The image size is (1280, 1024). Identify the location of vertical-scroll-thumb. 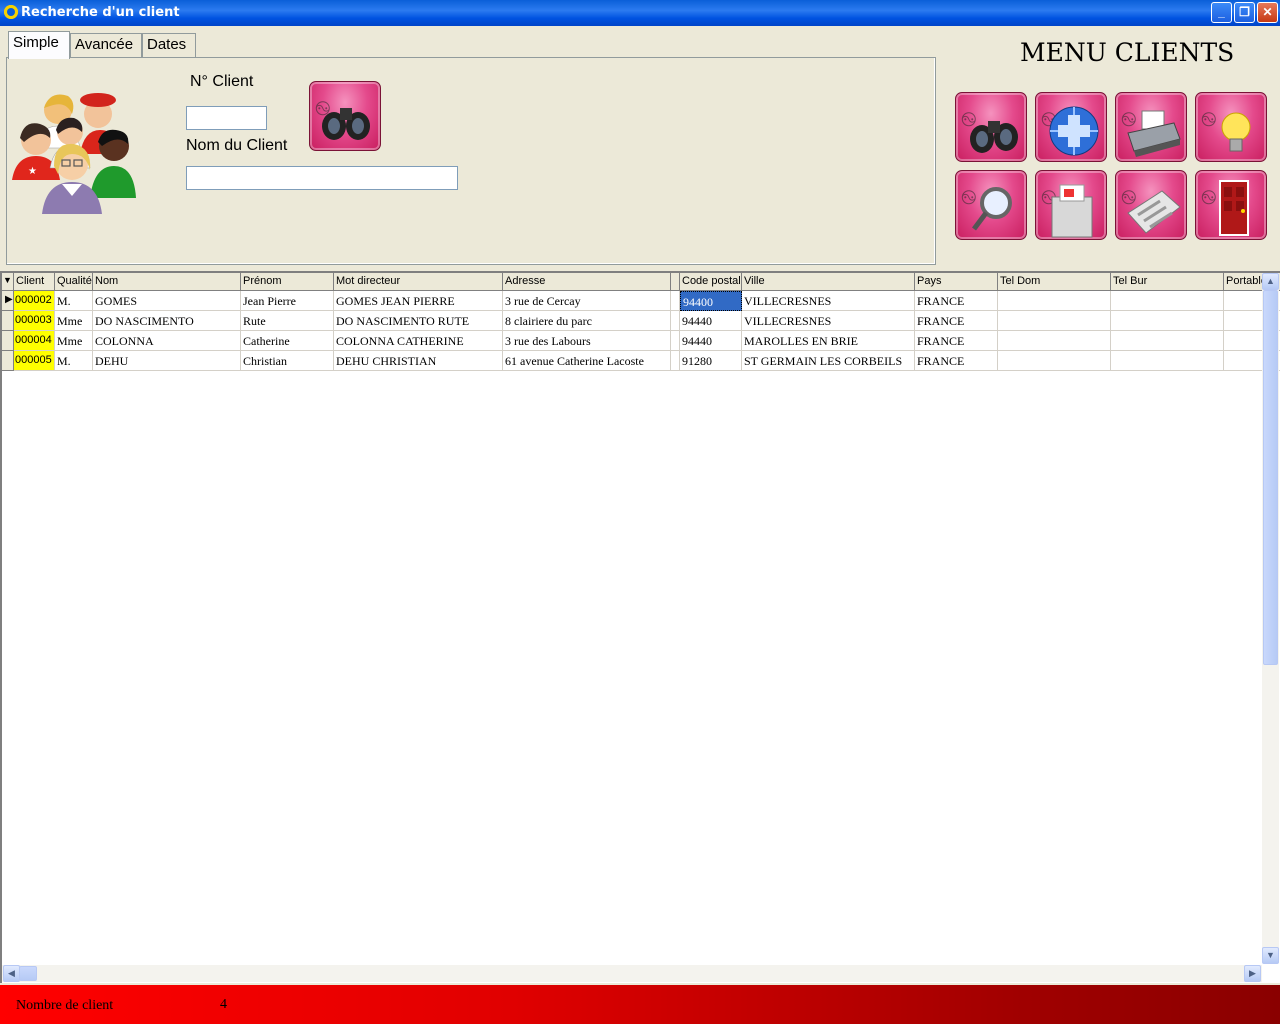
(1270, 477).